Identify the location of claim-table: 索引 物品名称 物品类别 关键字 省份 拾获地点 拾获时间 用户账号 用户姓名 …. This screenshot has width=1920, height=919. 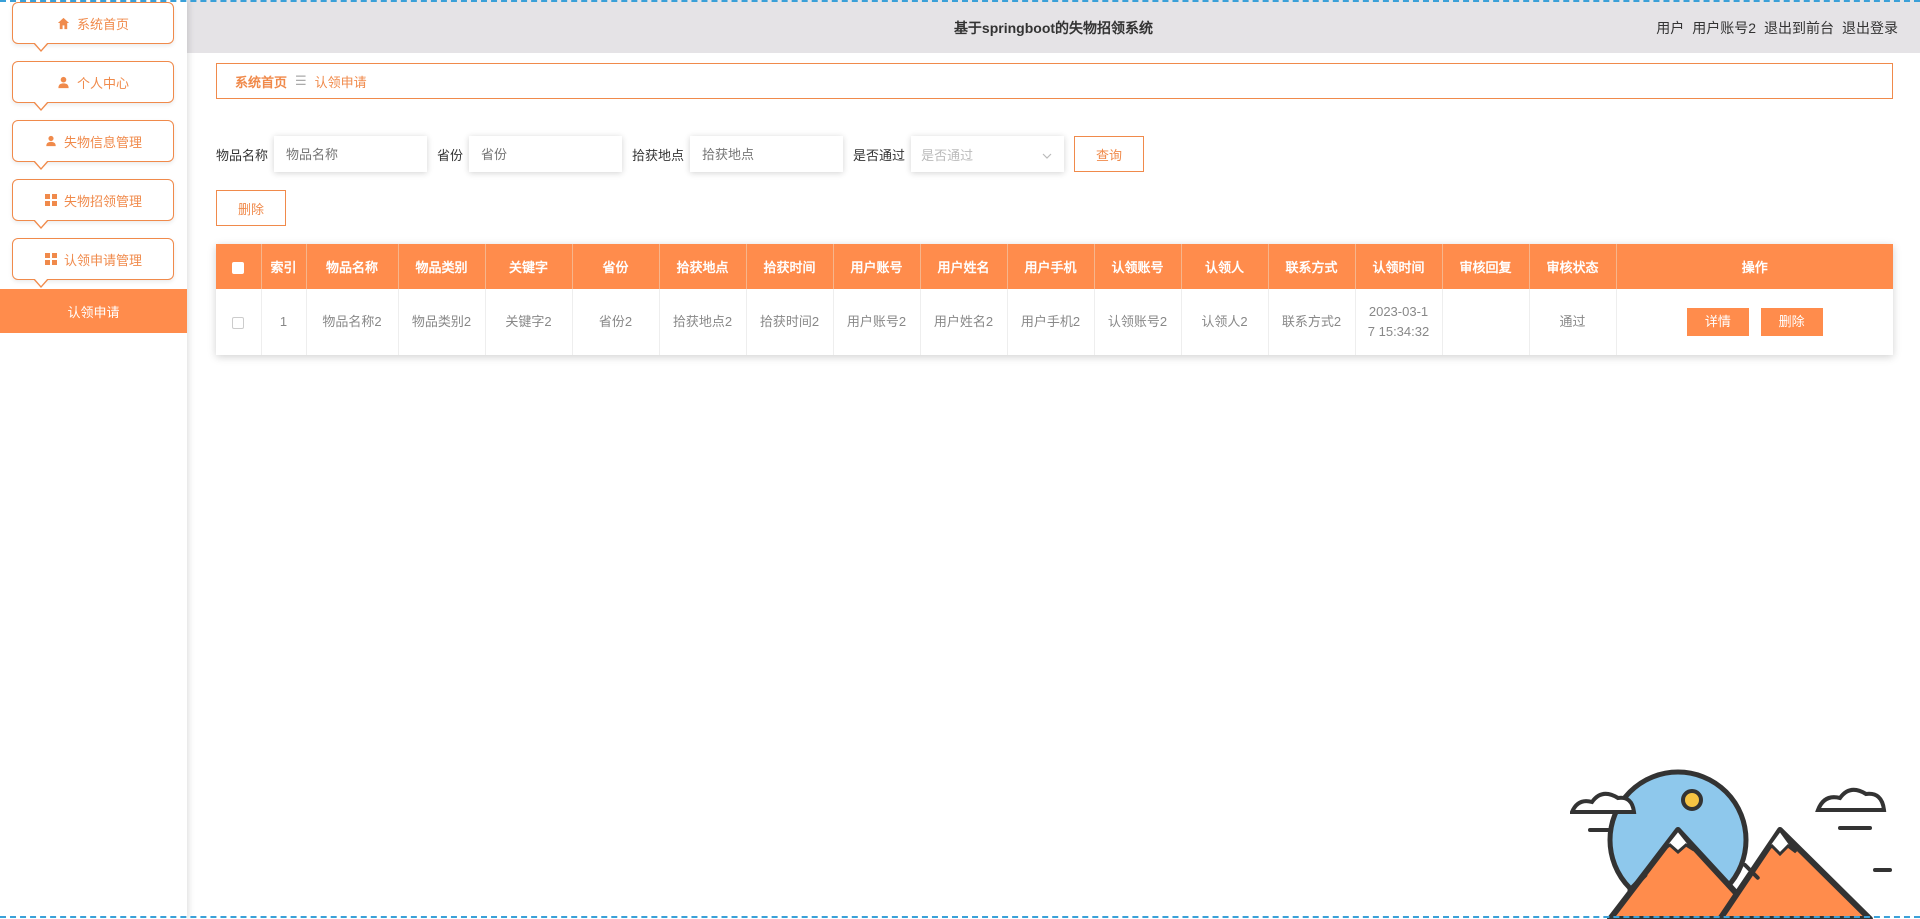
(1054, 299).